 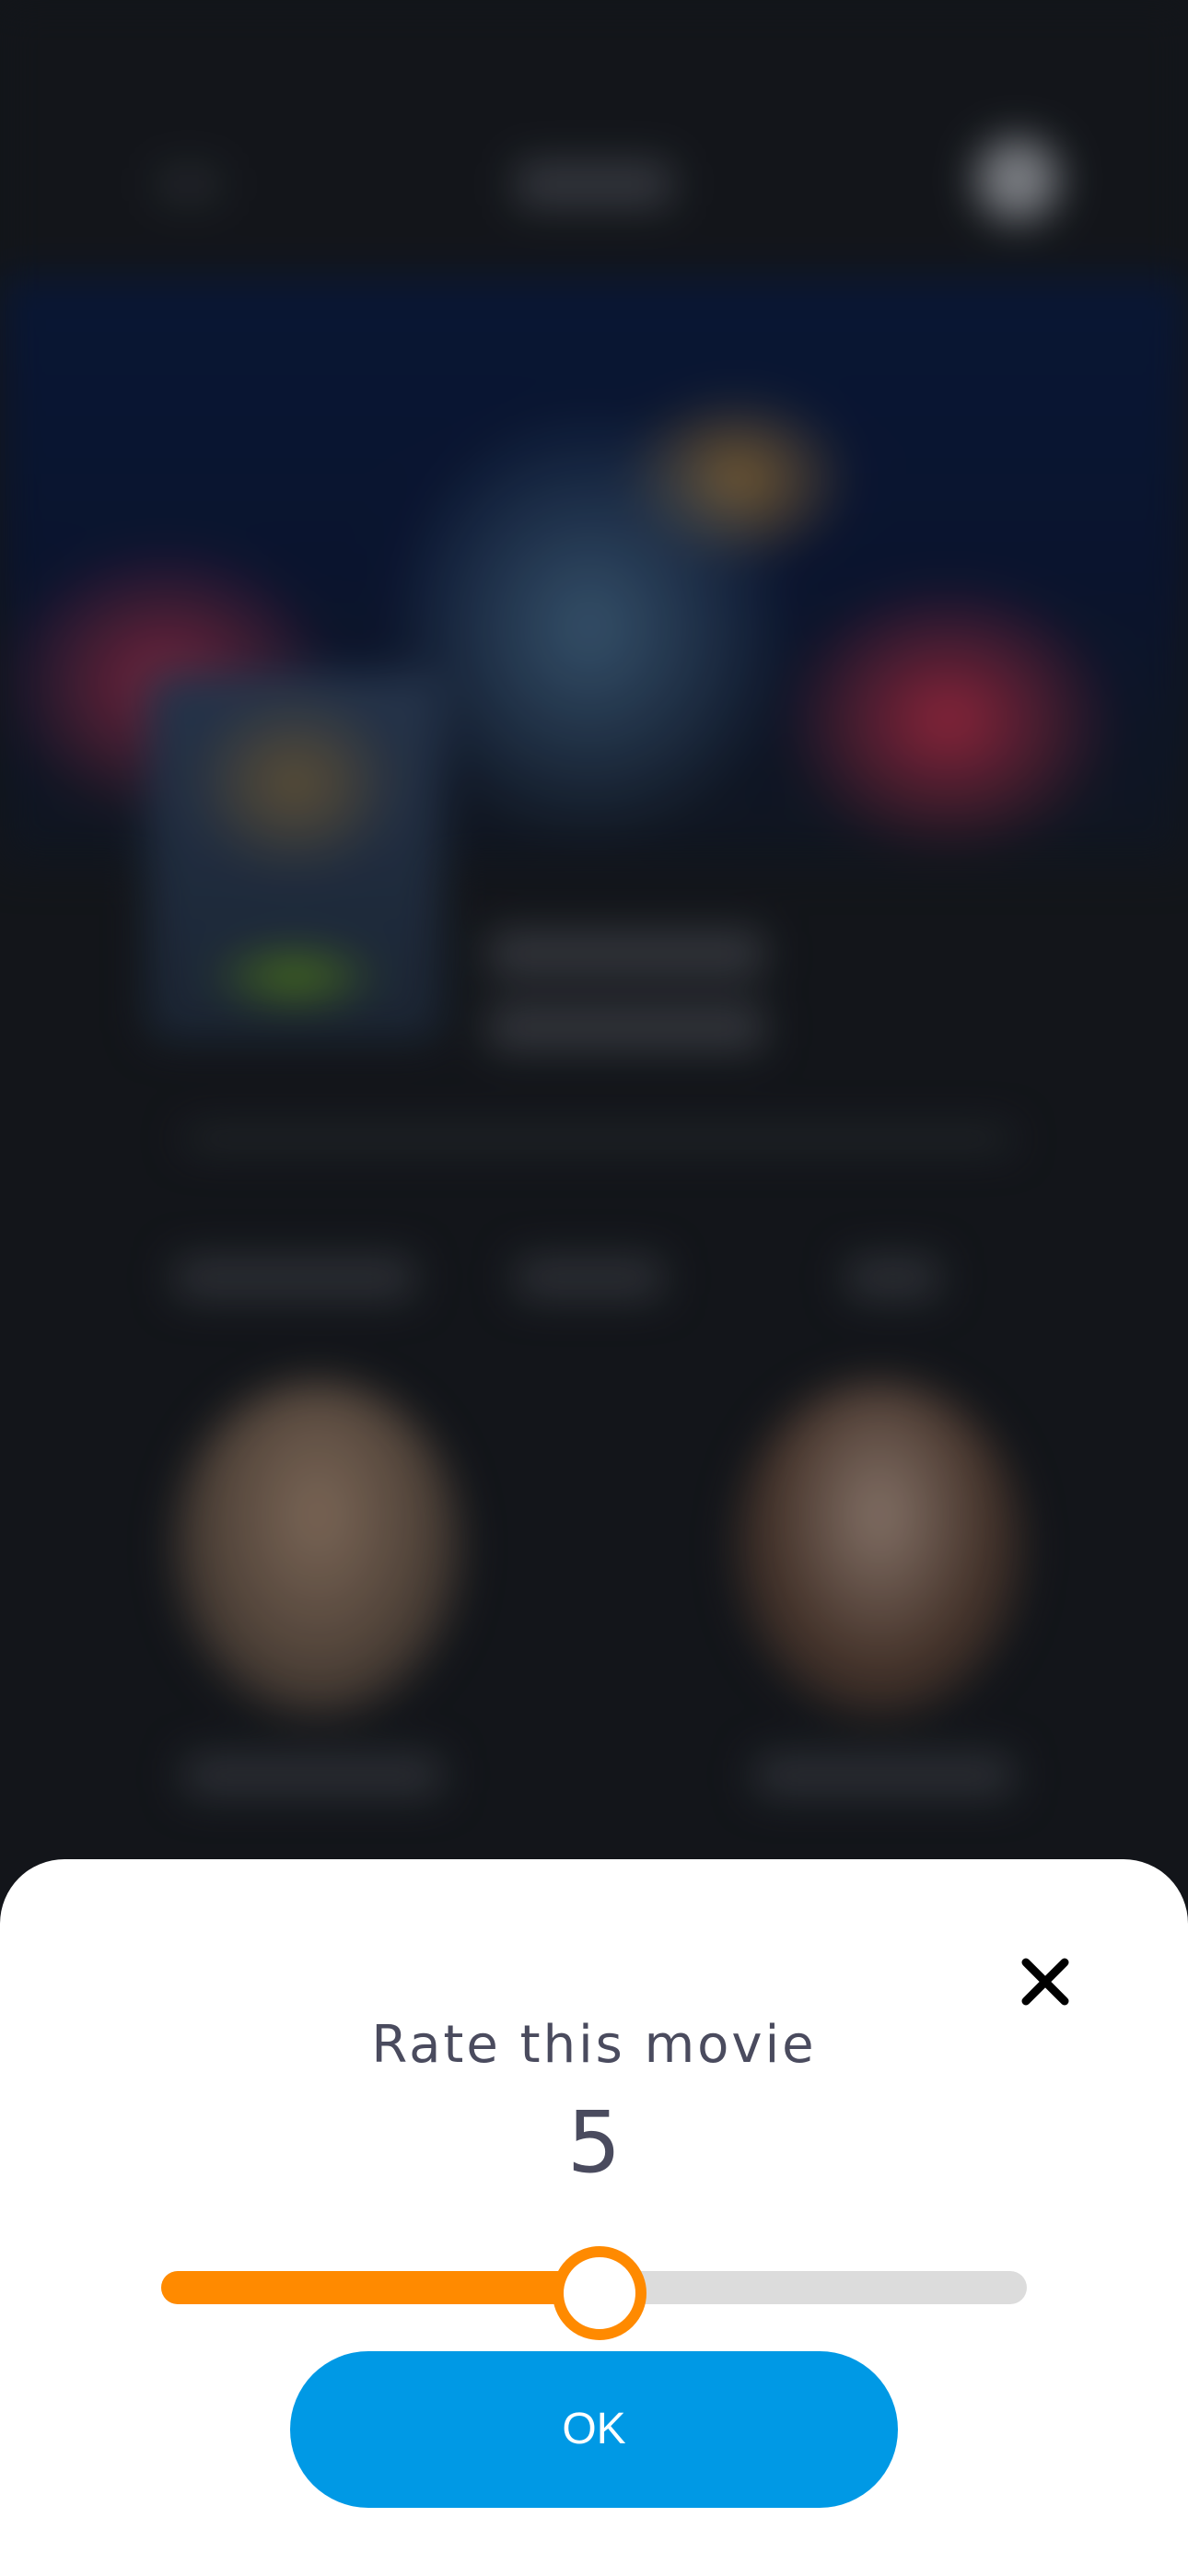 I want to click on rating-slider, so click(x=594, y=2293).